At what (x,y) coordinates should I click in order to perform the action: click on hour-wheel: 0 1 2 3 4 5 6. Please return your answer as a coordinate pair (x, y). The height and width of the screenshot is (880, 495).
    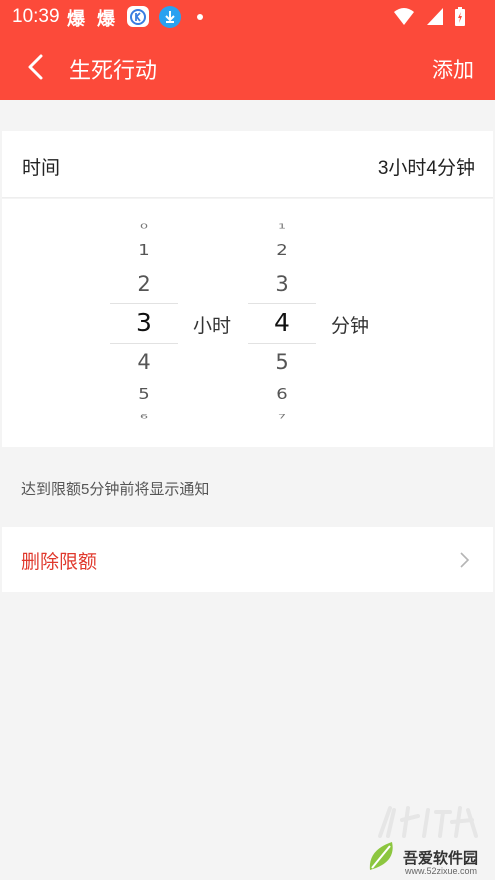
    Looking at the image, I should click on (144, 323).